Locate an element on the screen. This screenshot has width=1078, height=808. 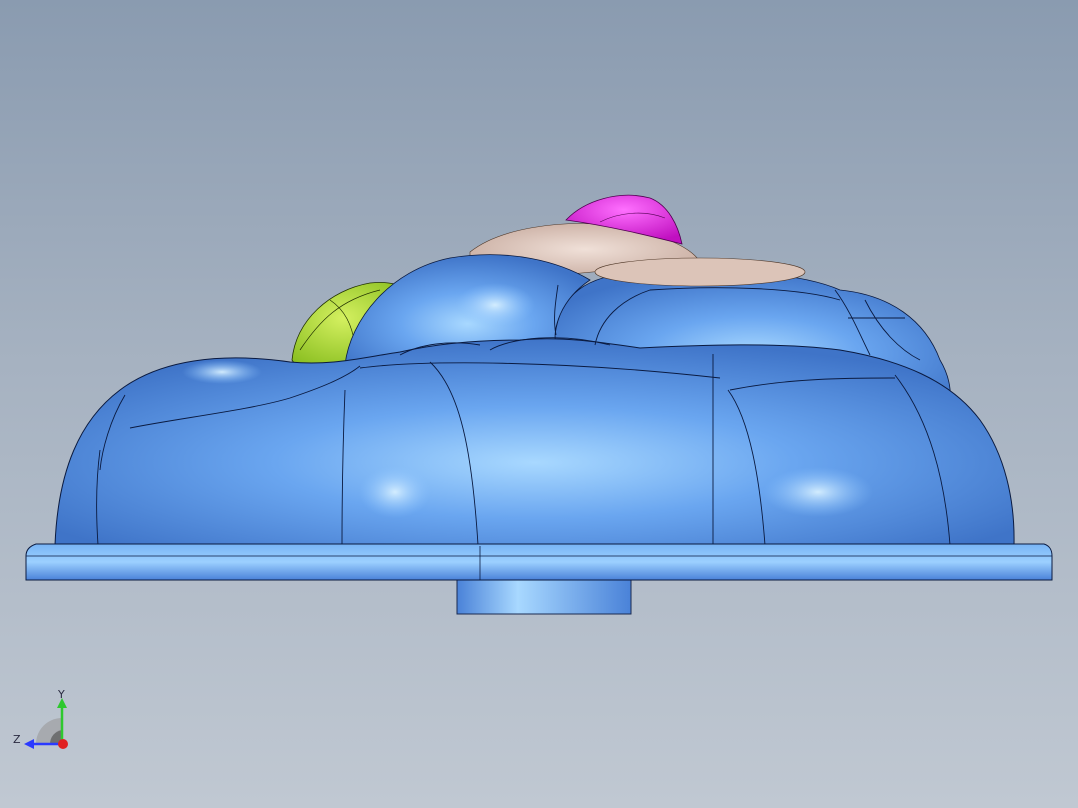
beige-oval is located at coordinates (700, 272).